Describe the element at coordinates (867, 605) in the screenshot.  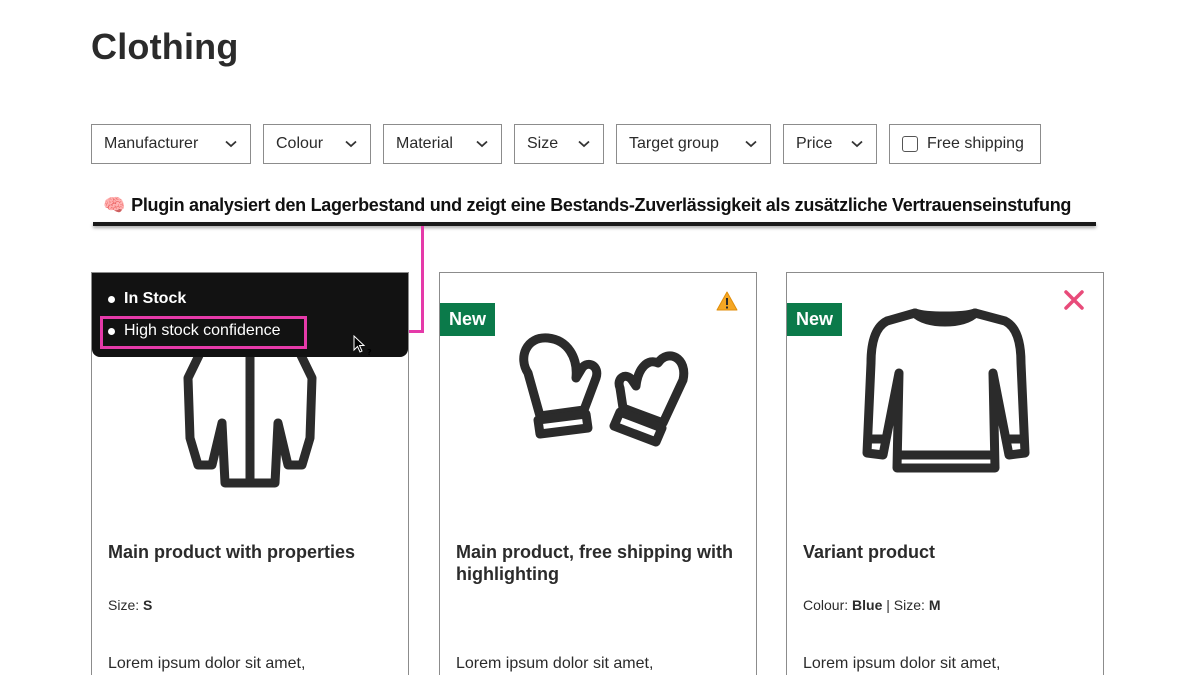
I see `prop-value: Blue` at that location.